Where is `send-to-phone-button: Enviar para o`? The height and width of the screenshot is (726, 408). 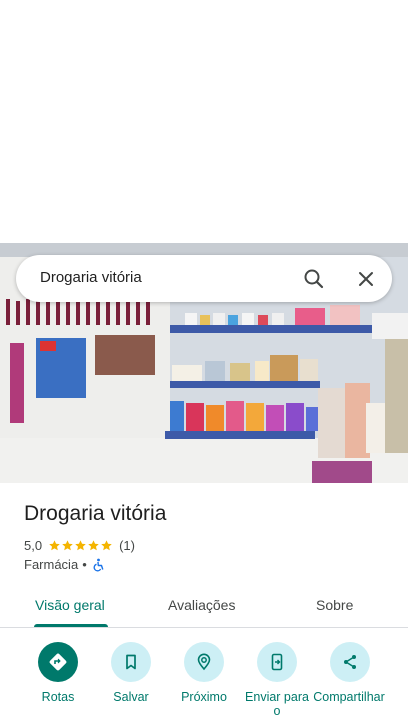
send-to-phone-button: Enviar para o is located at coordinates (277, 679).